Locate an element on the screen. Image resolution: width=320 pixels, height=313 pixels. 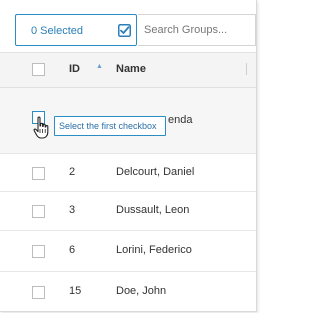
column-resize-handle is located at coordinates (249, 69).